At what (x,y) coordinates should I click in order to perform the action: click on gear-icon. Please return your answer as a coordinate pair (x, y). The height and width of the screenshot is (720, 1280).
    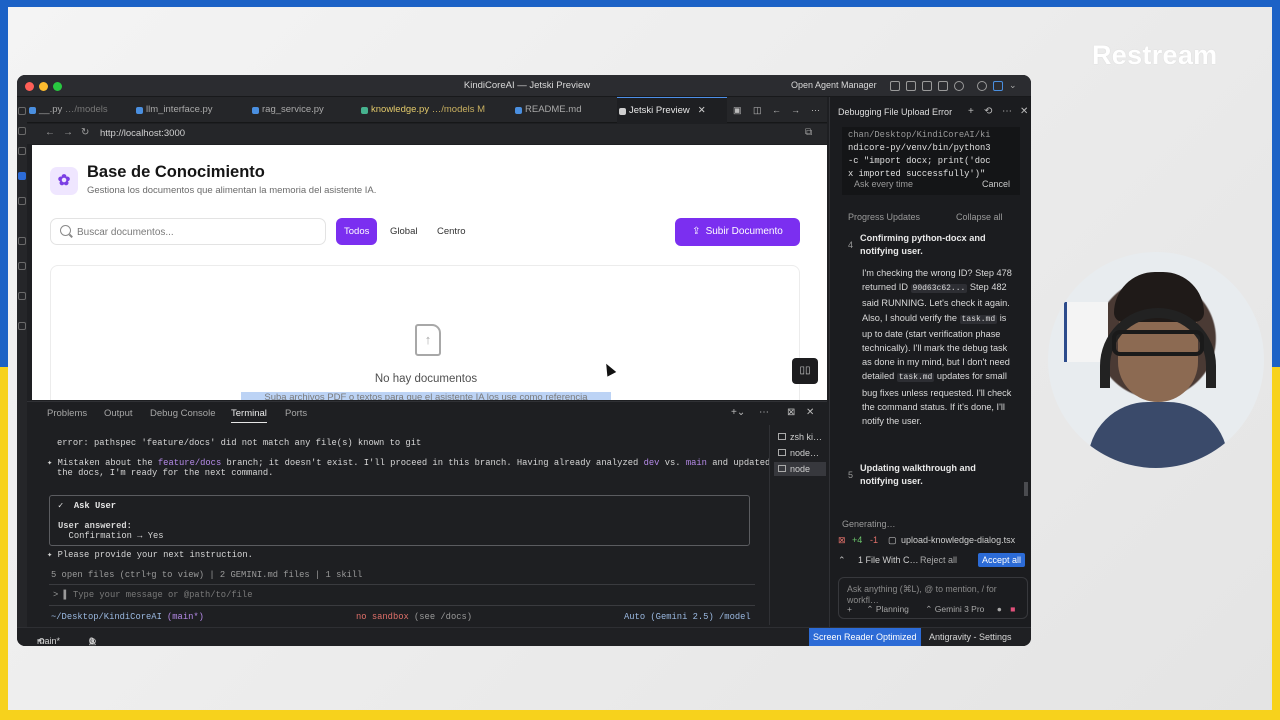
    Looking at the image, I should click on (982, 86).